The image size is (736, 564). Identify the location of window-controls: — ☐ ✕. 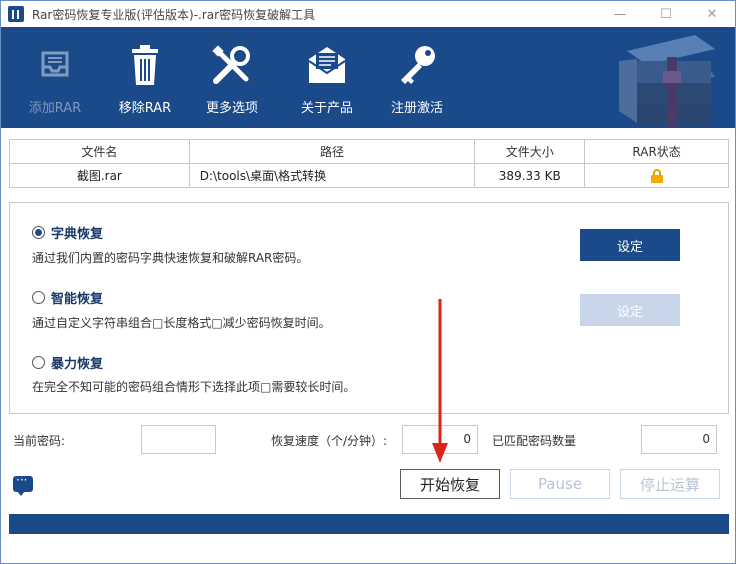
(666, 14).